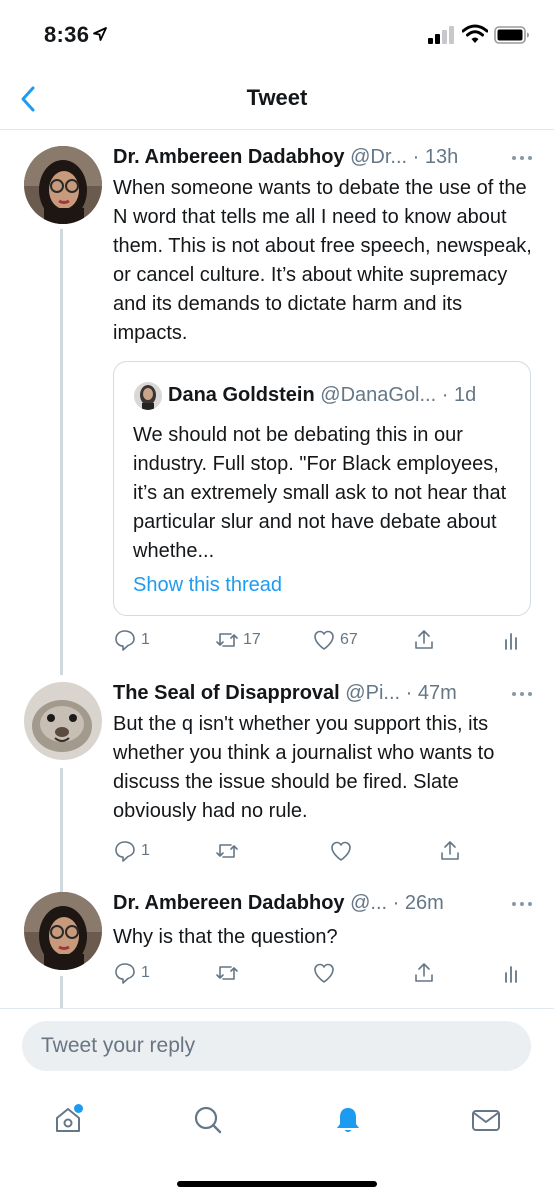 This screenshot has width=554, height=1200. I want to click on timestamp: · 47m, so click(431, 693).